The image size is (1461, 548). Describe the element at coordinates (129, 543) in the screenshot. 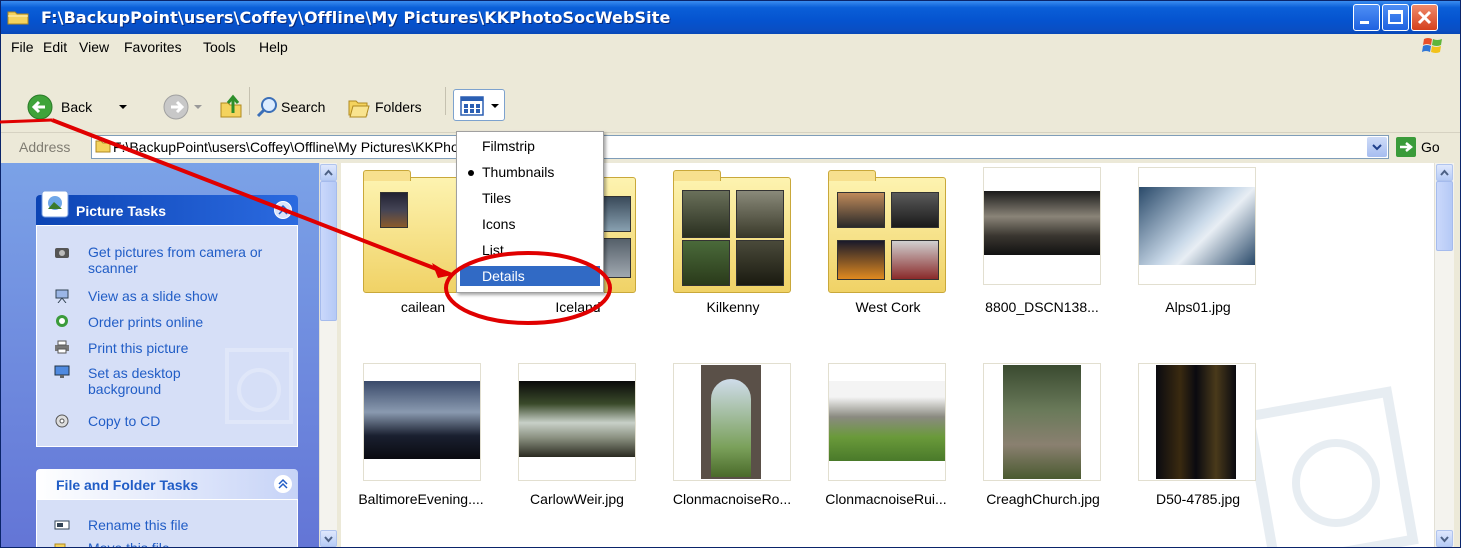

I see `task-move-file: Move this file` at that location.